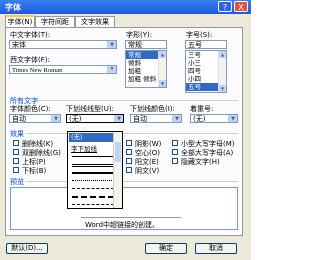 The width and height of the screenshot is (320, 260). Describe the element at coordinates (16, 152) in the screenshot. I see `double-strikethrough-checkbox` at that location.